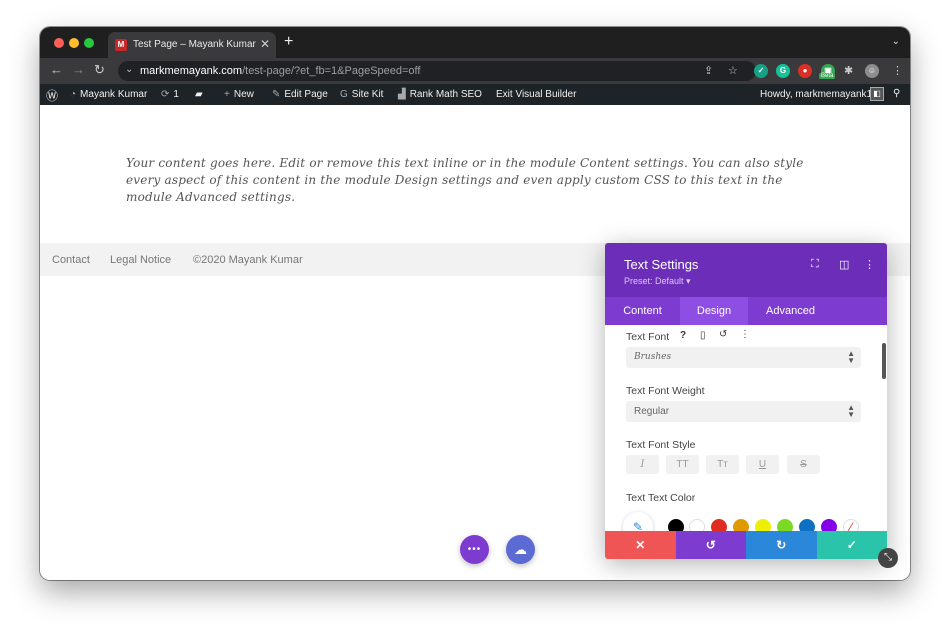 The height and width of the screenshot is (633, 950). What do you see at coordinates (714, 311) in the screenshot?
I see `tab-design: Design` at bounding box center [714, 311].